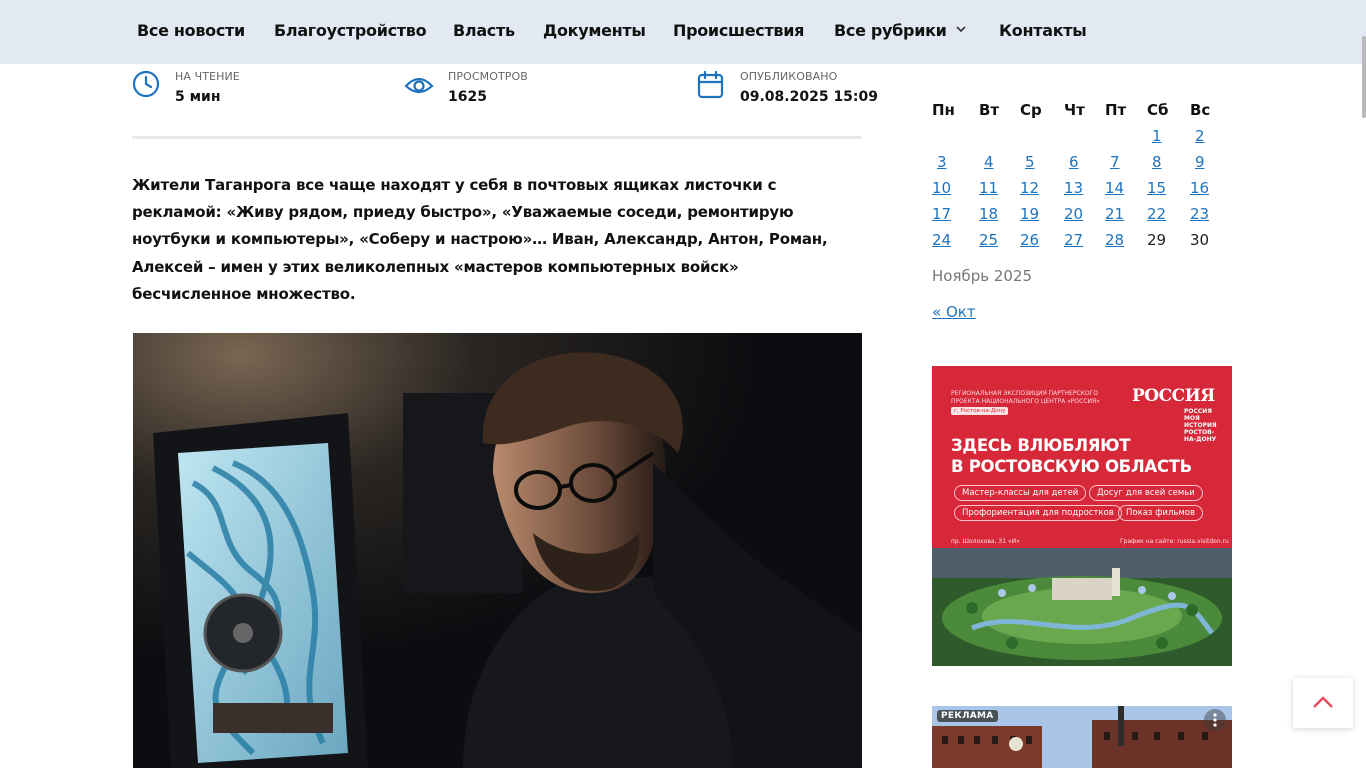 The height and width of the screenshot is (768, 1366). Describe the element at coordinates (941, 188) in the screenshot. I see `calendar-day: 10` at that location.